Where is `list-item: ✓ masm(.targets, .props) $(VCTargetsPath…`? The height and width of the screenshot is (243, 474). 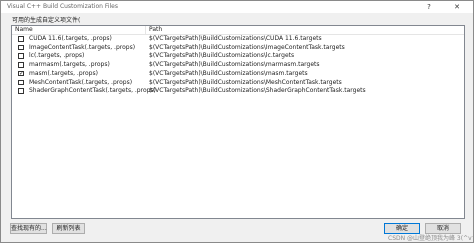
list-item: ✓ masm(.targets, .props) $(VCTargetsPath… is located at coordinates (238, 74).